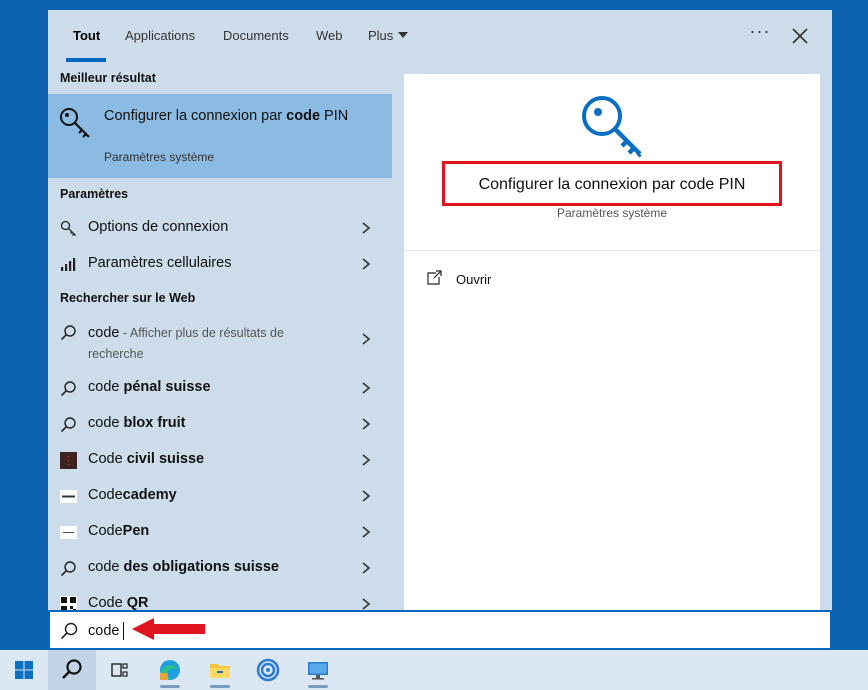 This screenshot has height=690, width=868. I want to click on list-item-web-suggestion: Code civil suisse, so click(220, 460).